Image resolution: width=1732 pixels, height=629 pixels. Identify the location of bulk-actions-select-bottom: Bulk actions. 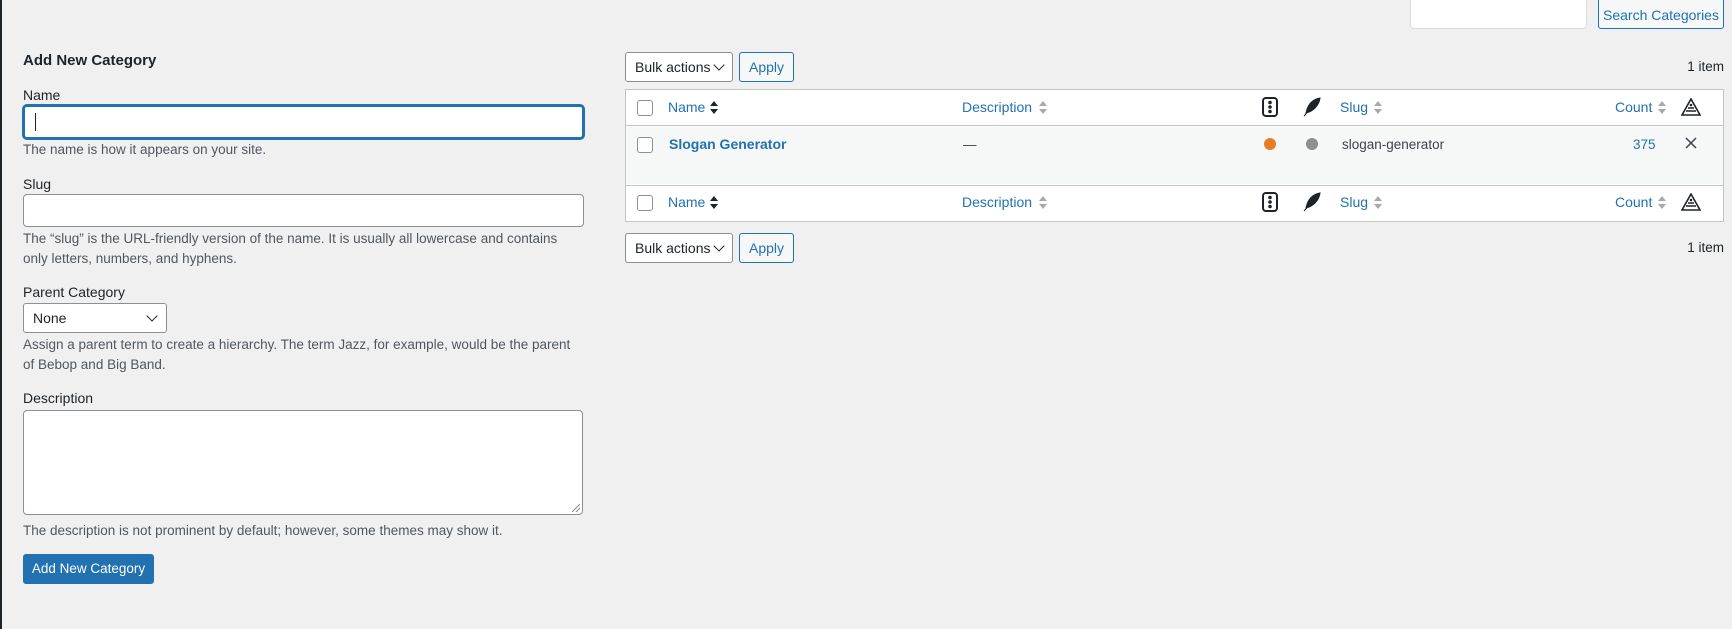
(679, 248).